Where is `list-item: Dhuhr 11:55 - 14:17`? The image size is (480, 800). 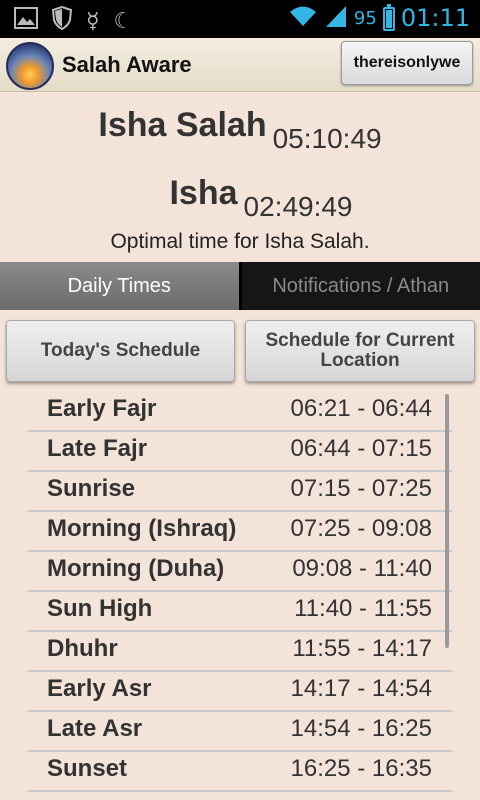
list-item: Dhuhr 11:55 - 14:17 is located at coordinates (240, 652).